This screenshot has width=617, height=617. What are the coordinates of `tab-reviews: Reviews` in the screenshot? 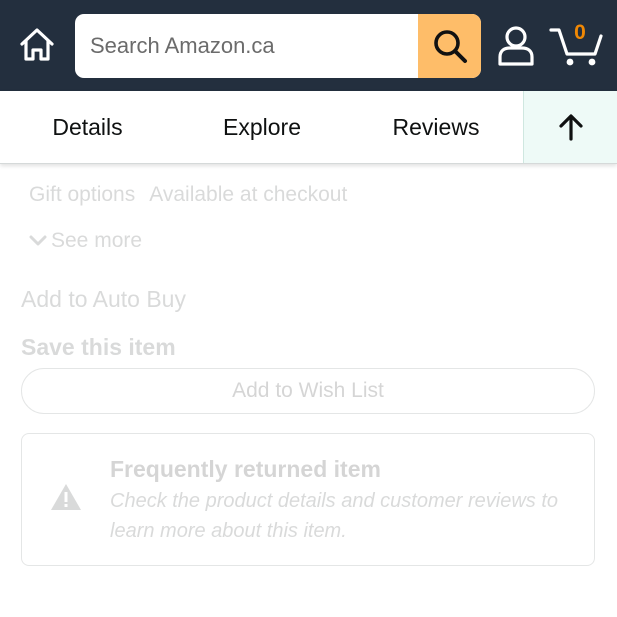 It's located at (436, 127).